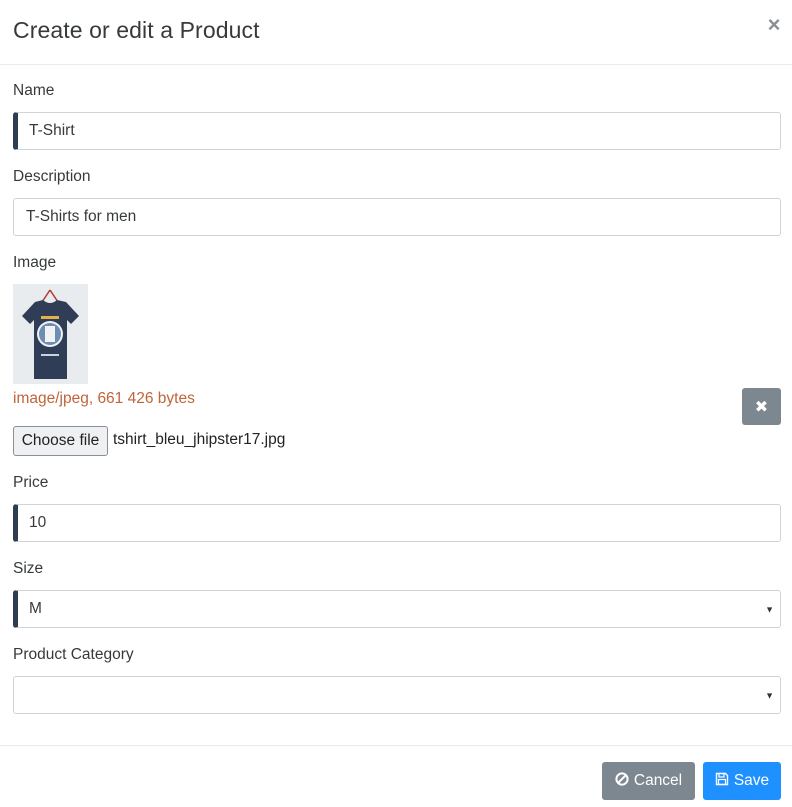 The width and height of the screenshot is (792, 807). I want to click on remove-image-button: ✖, so click(761, 406).